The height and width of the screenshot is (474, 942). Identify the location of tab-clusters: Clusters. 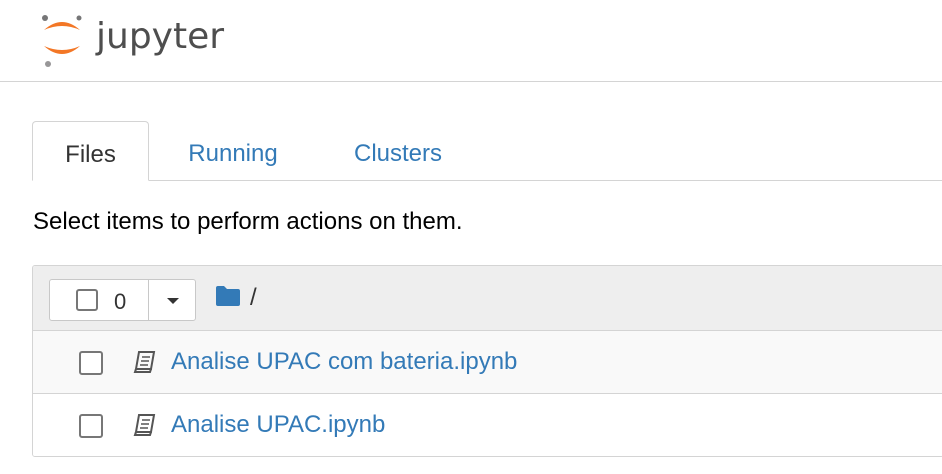
(398, 151).